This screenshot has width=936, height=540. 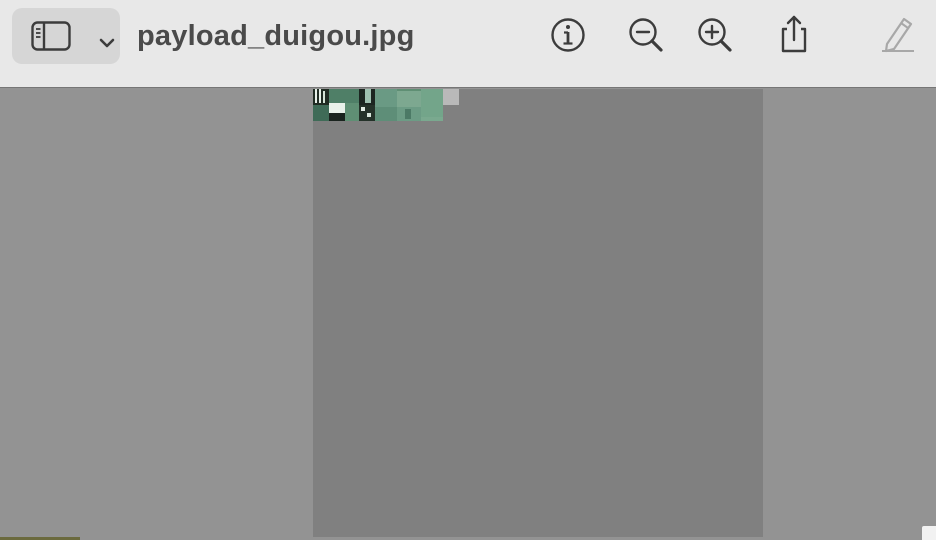 I want to click on sidebar-toggle-button, so click(x=66, y=36).